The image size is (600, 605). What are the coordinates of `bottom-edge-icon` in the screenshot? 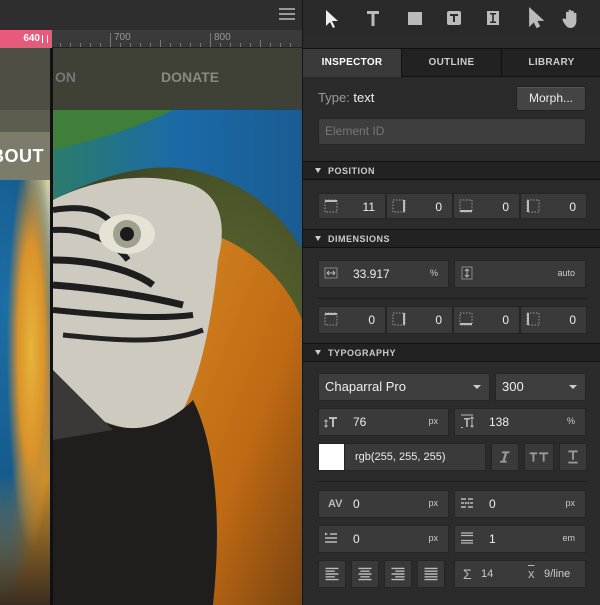 It's located at (466, 206).